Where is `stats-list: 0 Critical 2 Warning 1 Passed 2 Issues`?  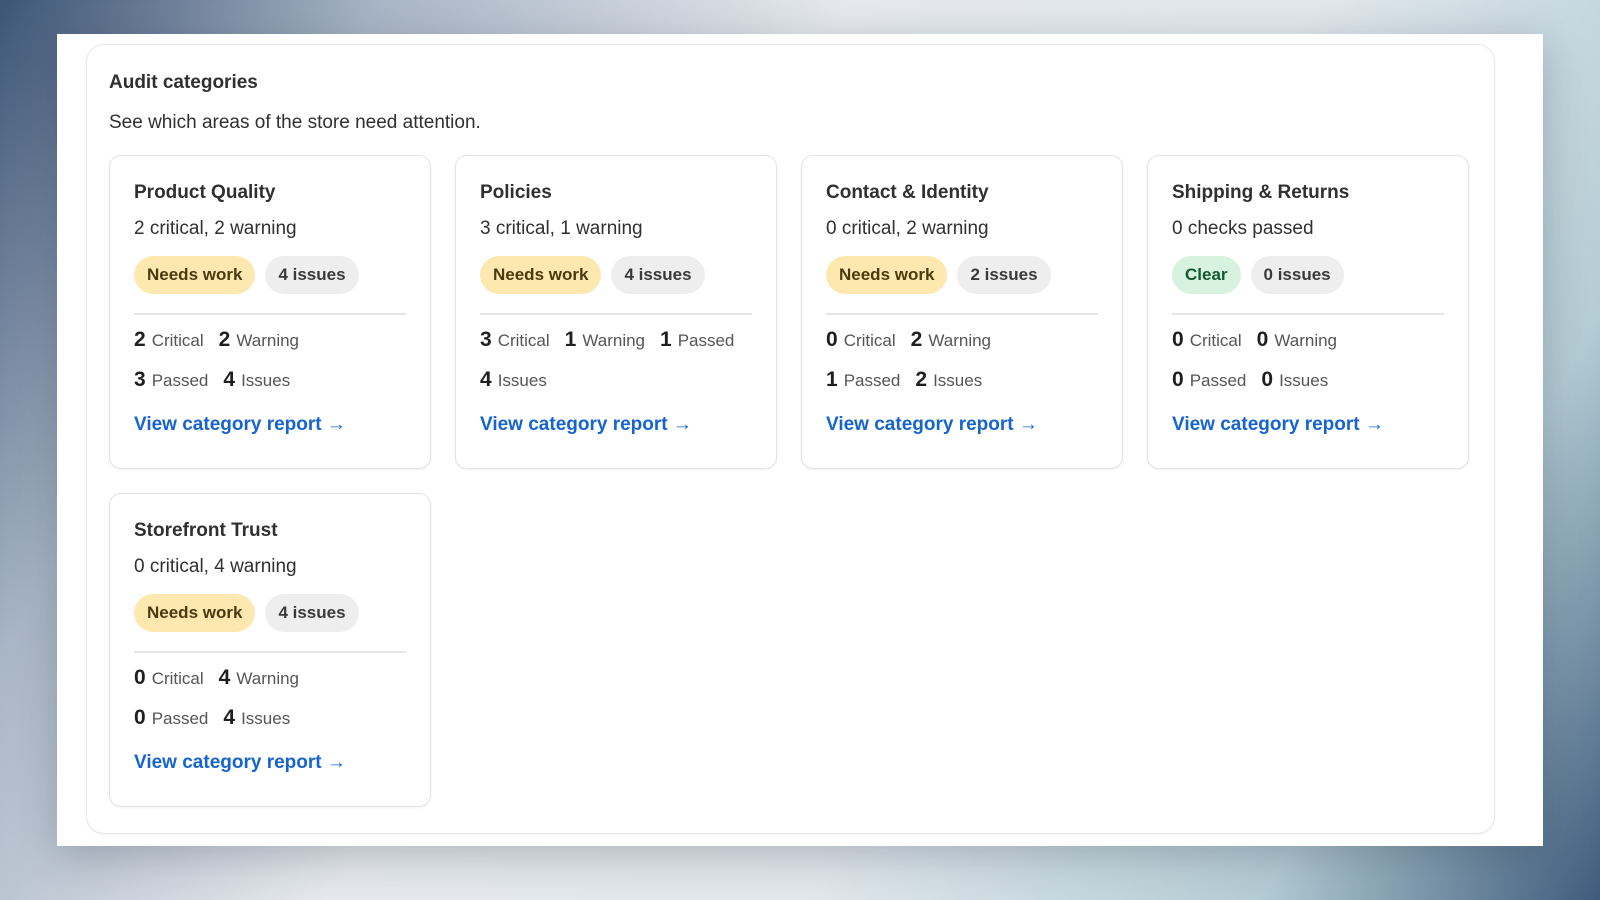 stats-list: 0 Critical 2 Warning 1 Passed 2 Issues is located at coordinates (946, 361).